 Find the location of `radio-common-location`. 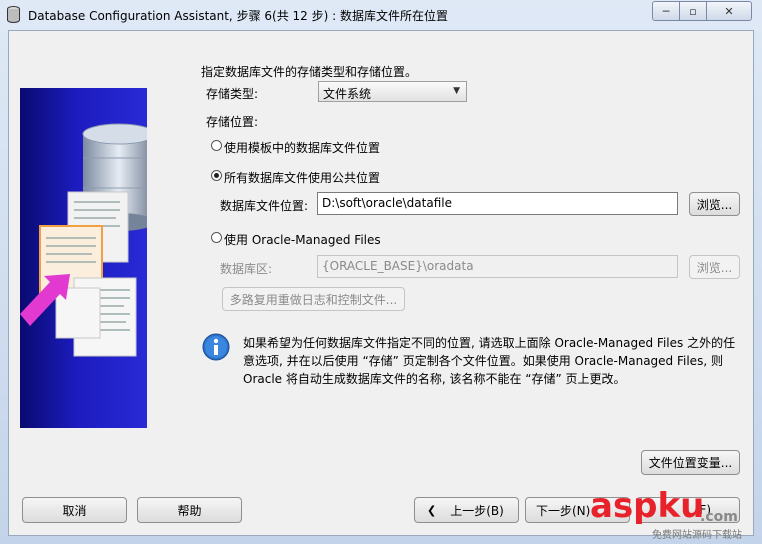

radio-common-location is located at coordinates (216, 175).